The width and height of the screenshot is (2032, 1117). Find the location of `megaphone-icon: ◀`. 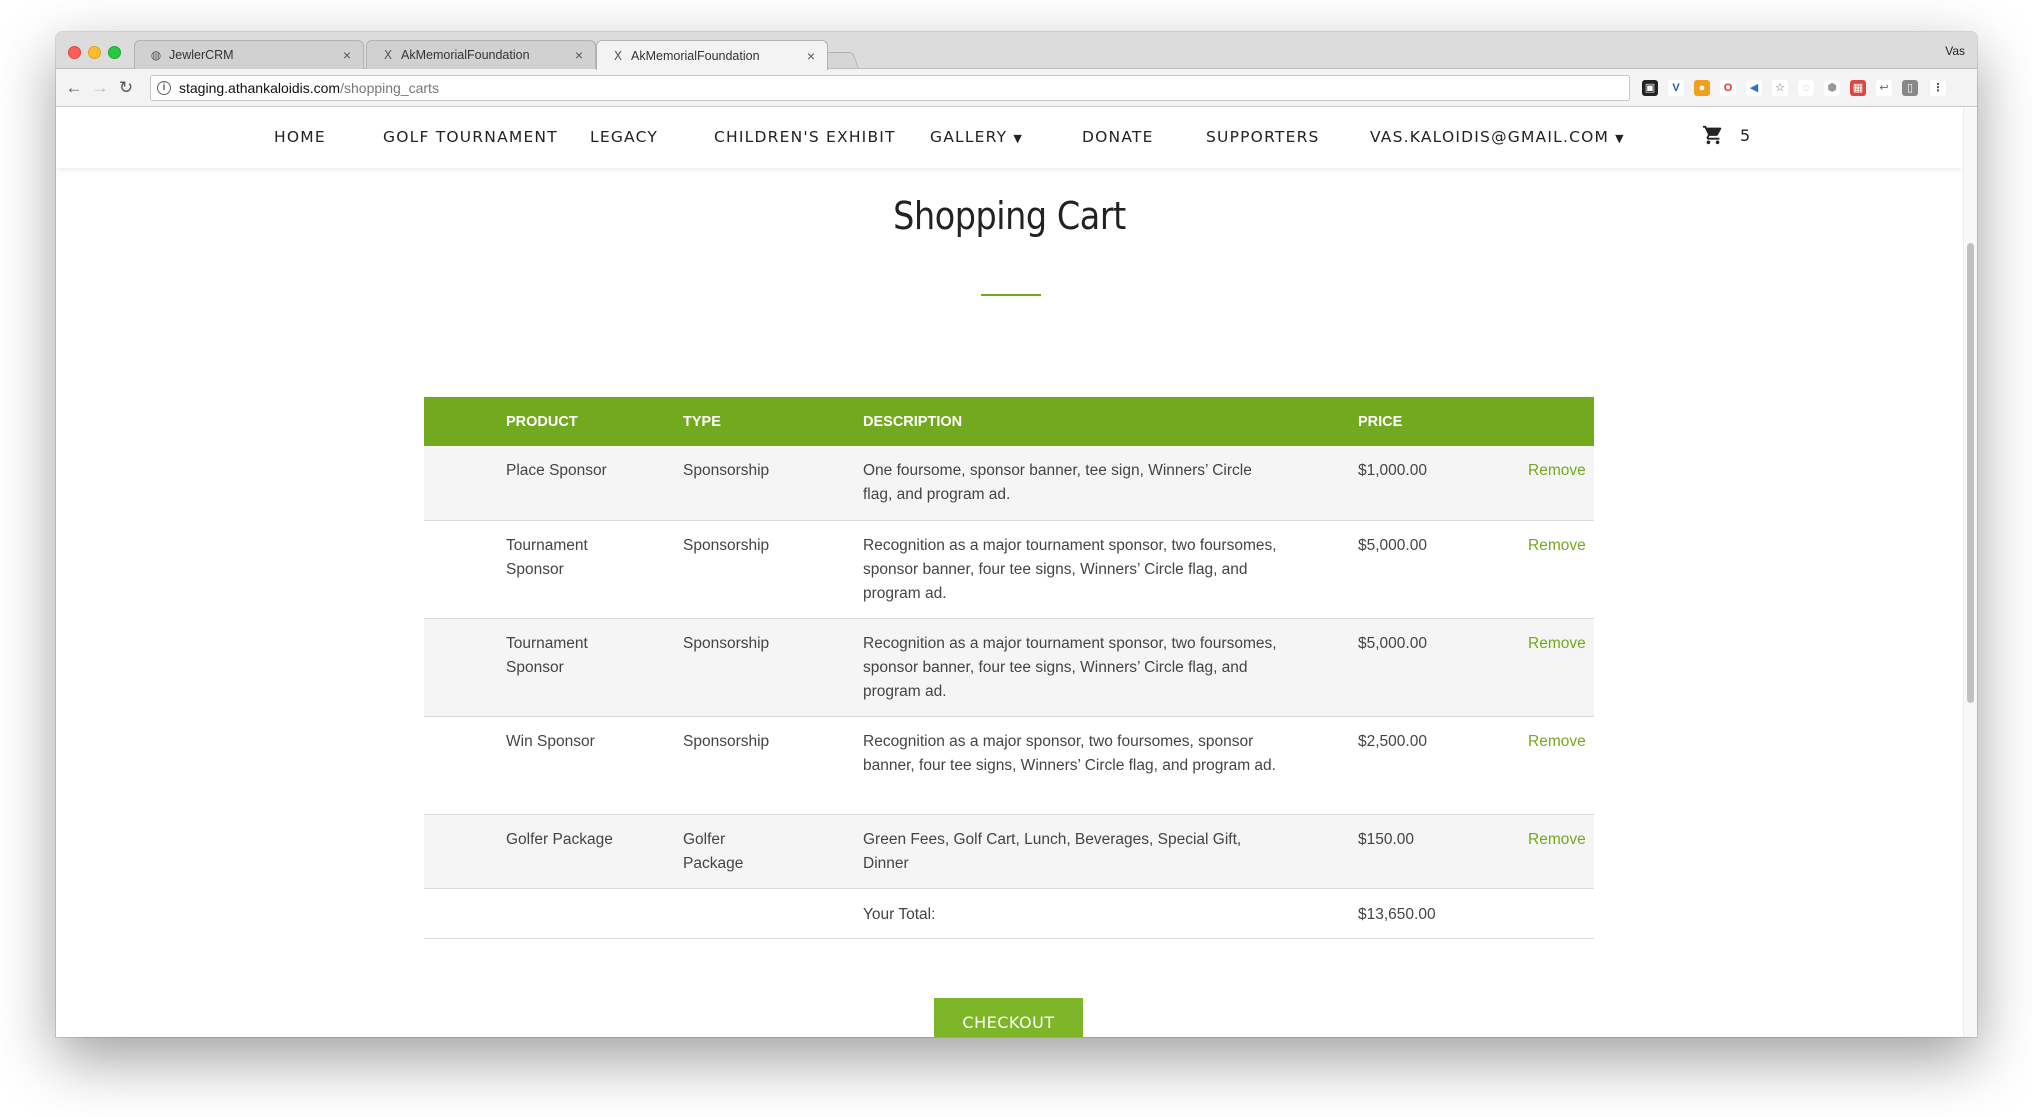

megaphone-icon: ◀ is located at coordinates (1754, 88).